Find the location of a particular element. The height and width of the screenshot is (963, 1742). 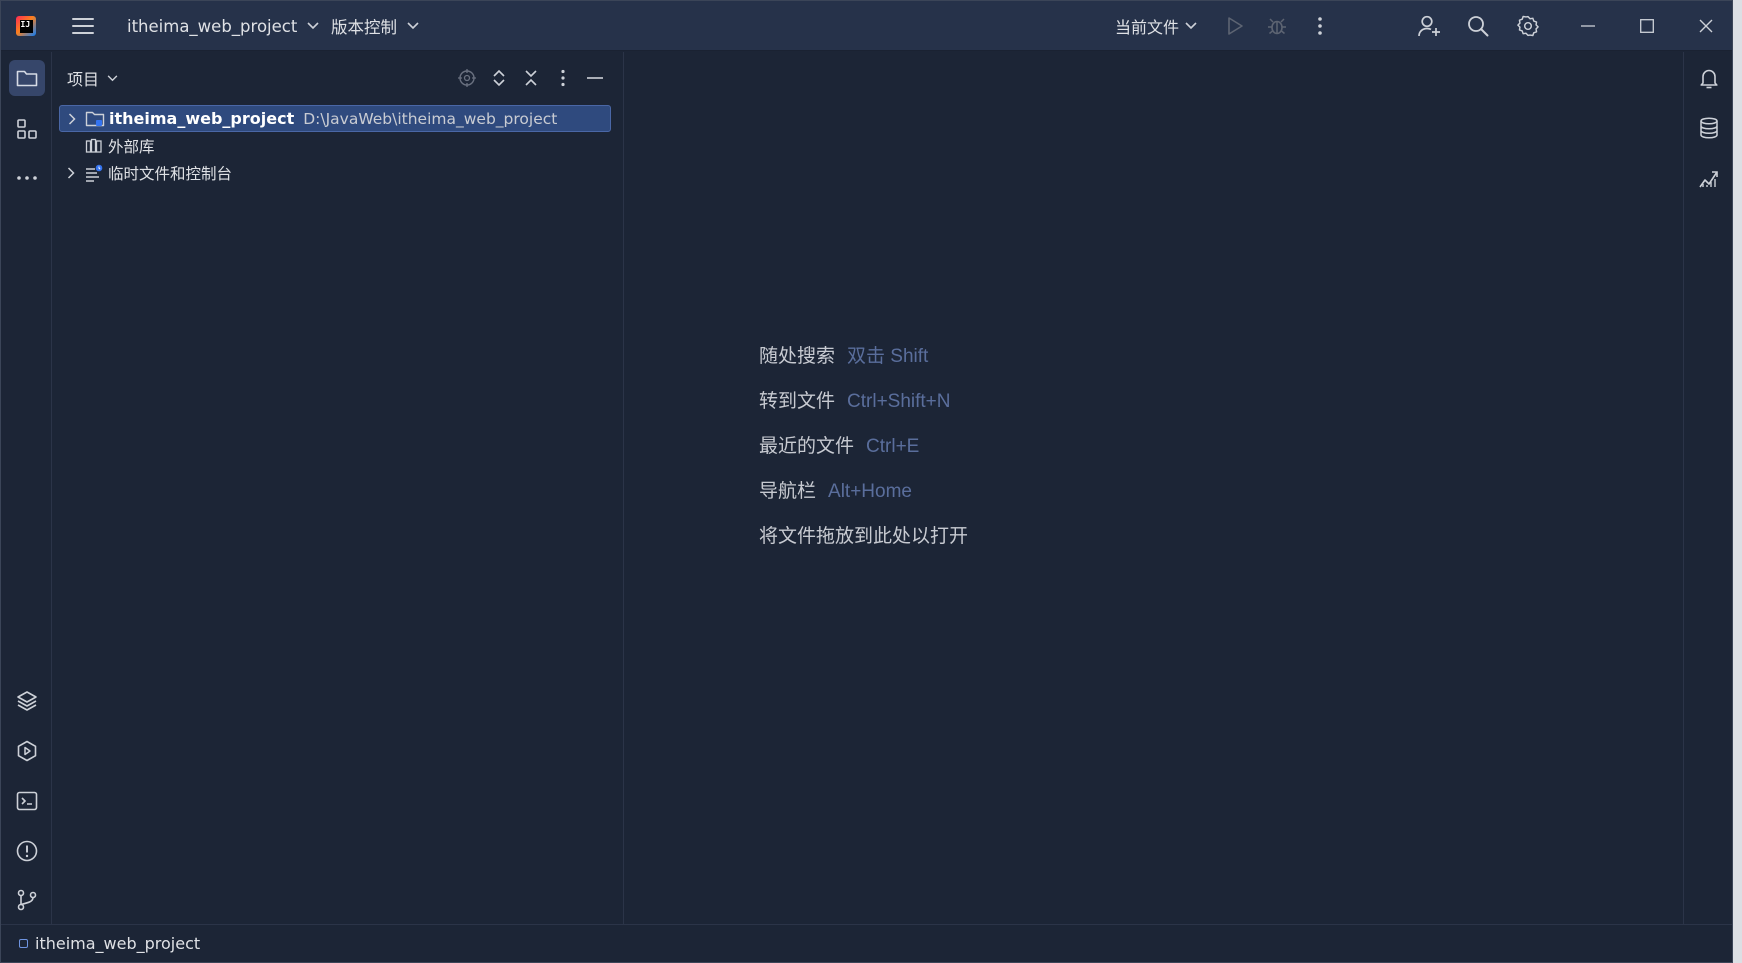

status-breadcrumb: itheima_web_project is located at coordinates (117, 943).